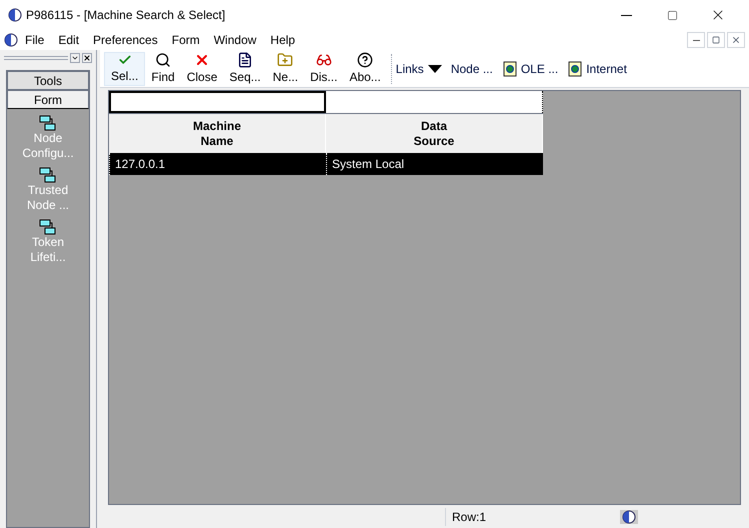  Describe the element at coordinates (410, 69) in the screenshot. I see `links-label: Links` at that location.